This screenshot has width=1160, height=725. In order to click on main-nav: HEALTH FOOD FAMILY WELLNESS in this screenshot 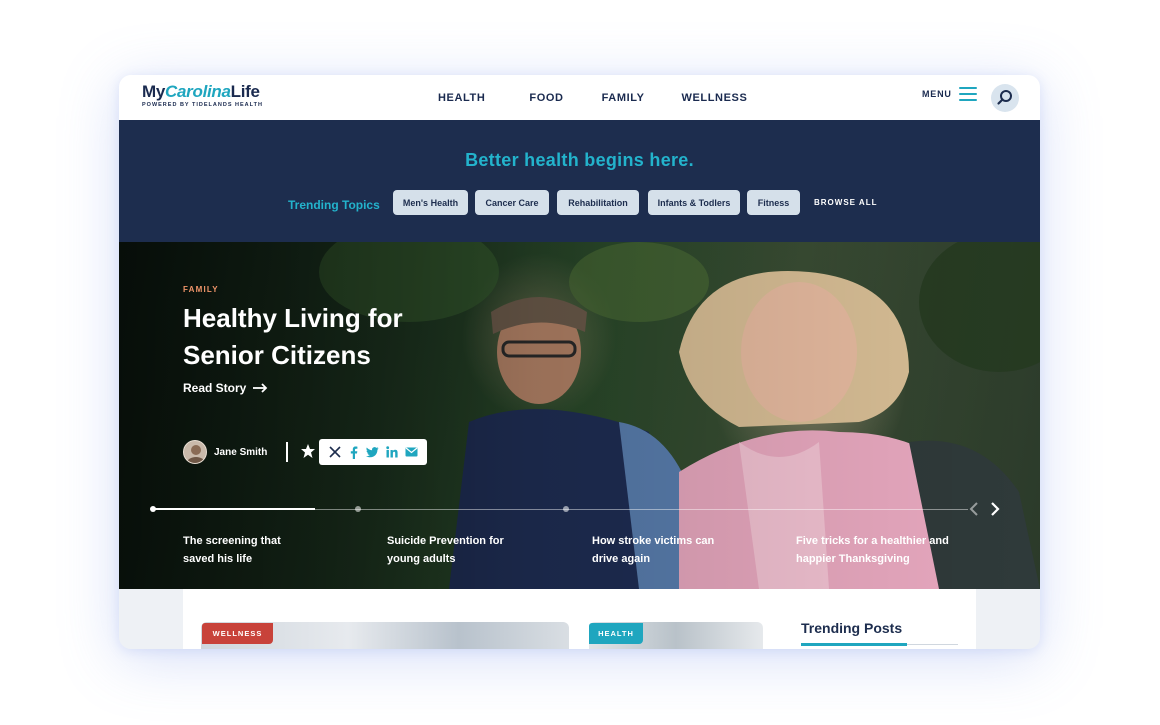, I will do `click(614, 98)`.